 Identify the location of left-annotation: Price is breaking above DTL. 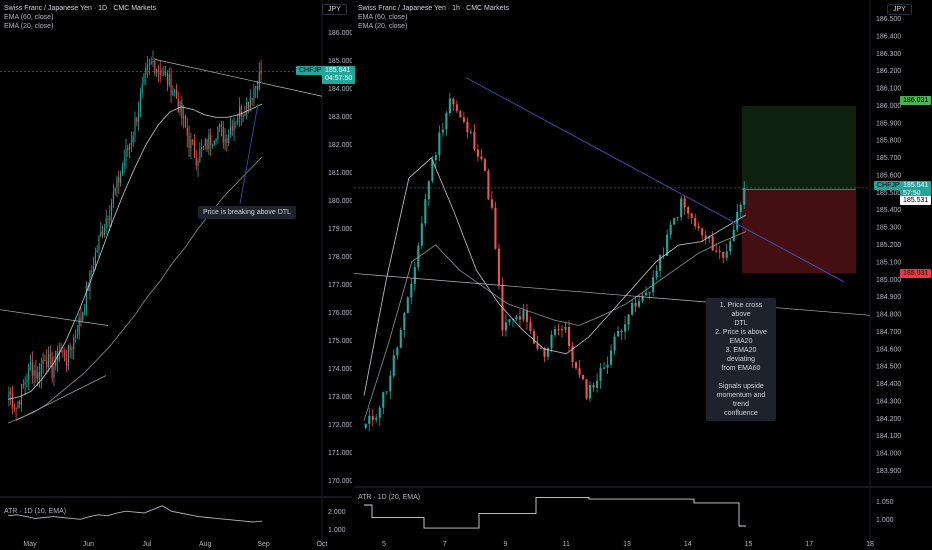
(247, 212).